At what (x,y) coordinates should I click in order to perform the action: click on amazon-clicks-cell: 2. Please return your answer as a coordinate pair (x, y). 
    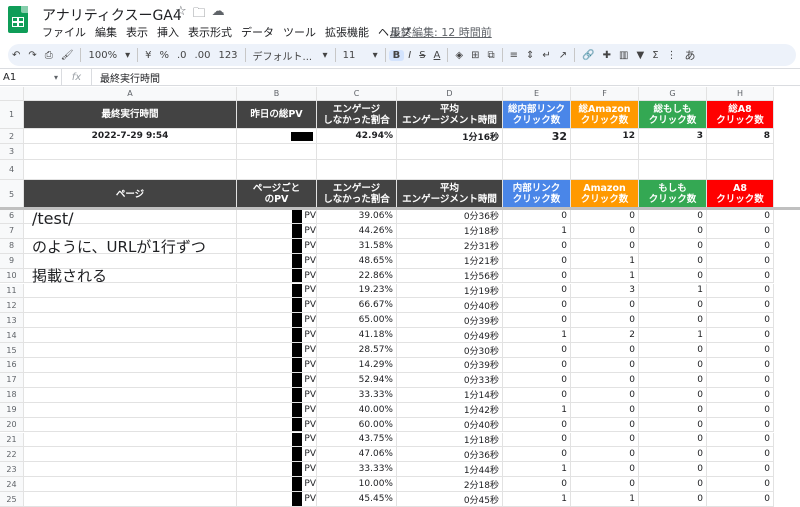
    Looking at the image, I should click on (605, 336).